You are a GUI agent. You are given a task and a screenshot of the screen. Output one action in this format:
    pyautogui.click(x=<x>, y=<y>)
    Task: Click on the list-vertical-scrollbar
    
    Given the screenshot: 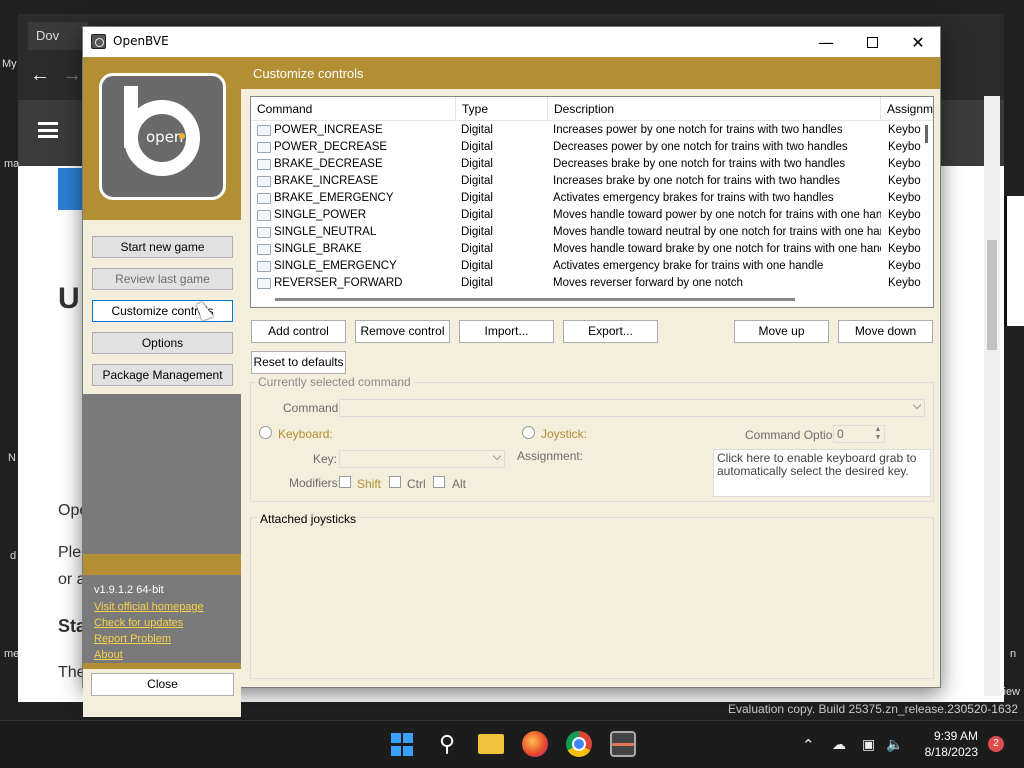 What is the action you would take?
    pyautogui.click(x=927, y=214)
    